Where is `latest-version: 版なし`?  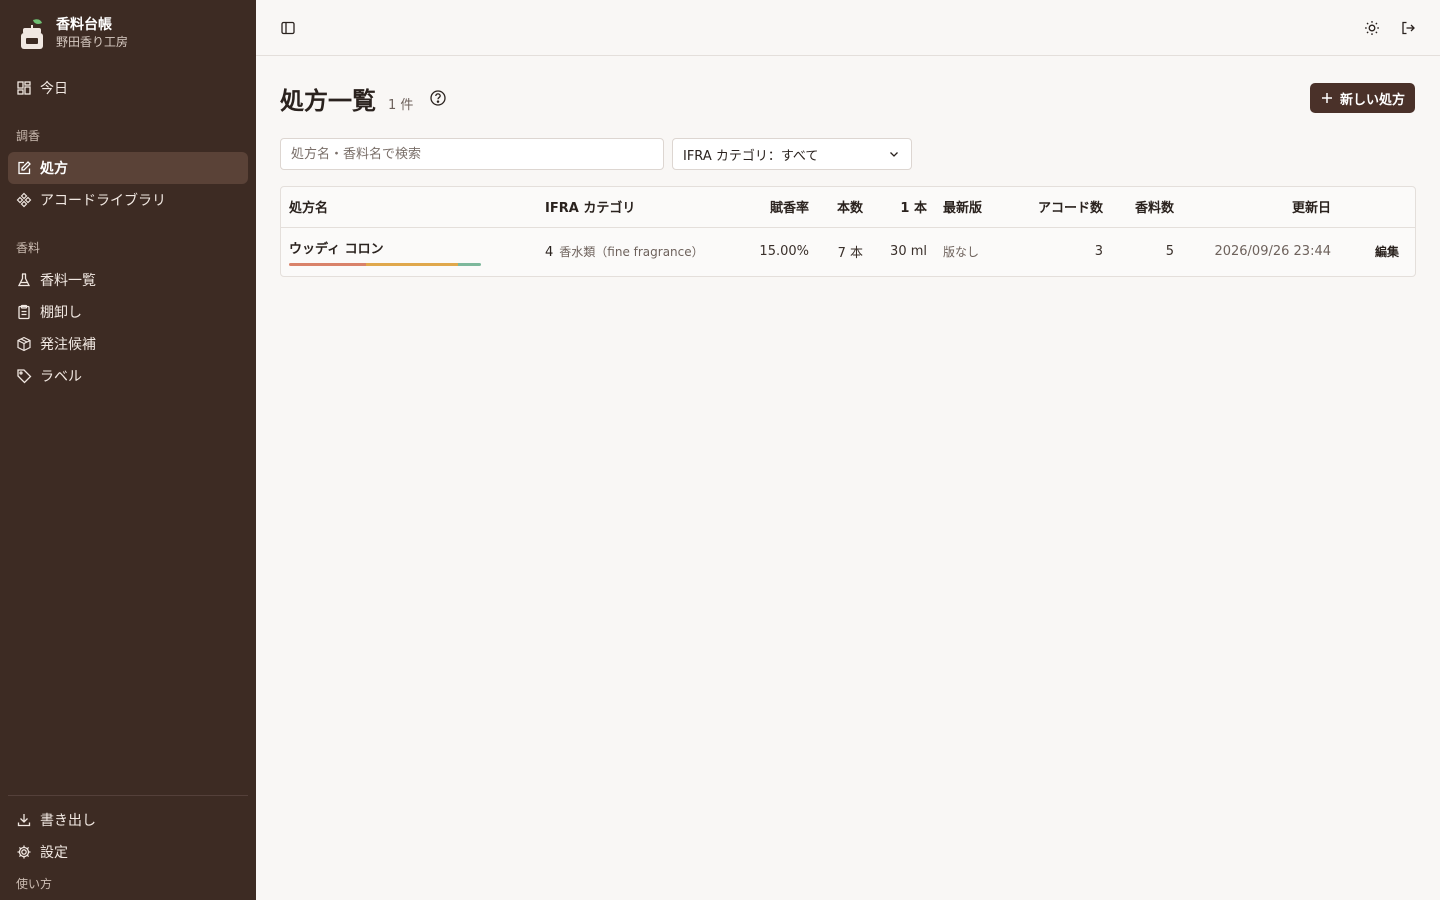
latest-version: 版なし is located at coordinates (961, 252).